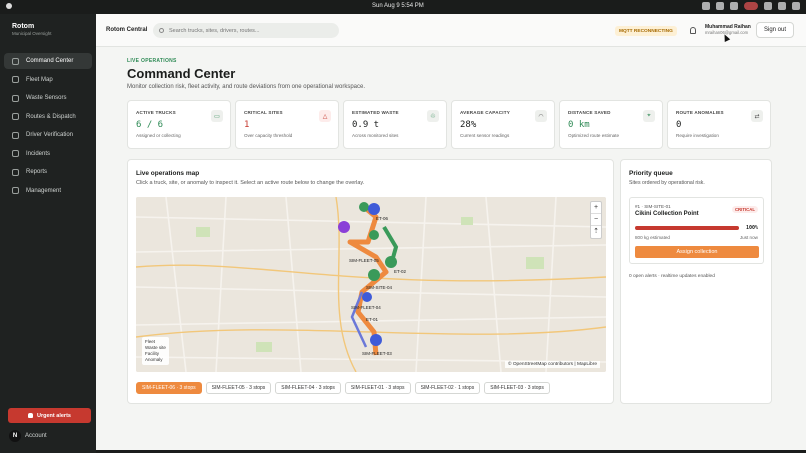  Describe the element at coordinates (768, 6) in the screenshot. I see `wifi-icon` at that location.